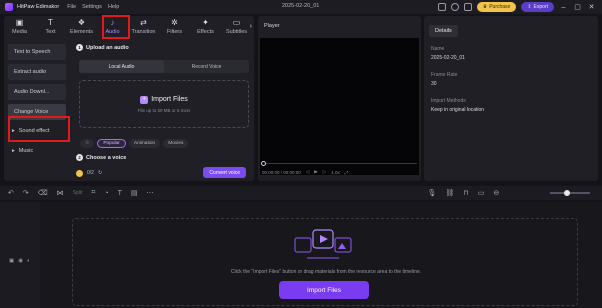 The height and width of the screenshot is (308, 602). Describe the element at coordinates (315, 172) in the screenshot. I see `play-icon: ▶` at that location.